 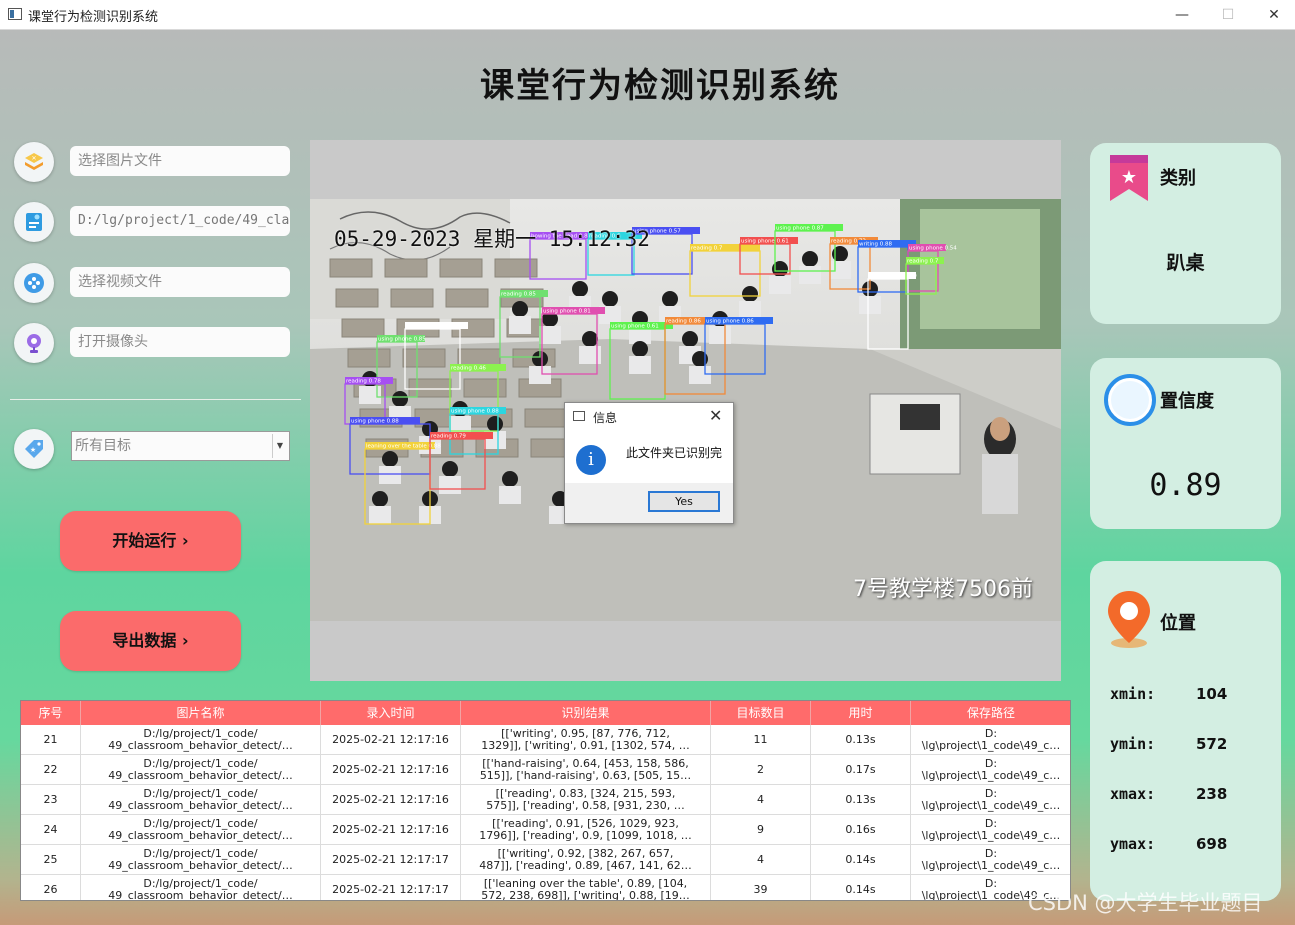 What do you see at coordinates (391, 830) in the screenshot?
I see `cell-entry-time: 2025-02-21 12:17:16` at bounding box center [391, 830].